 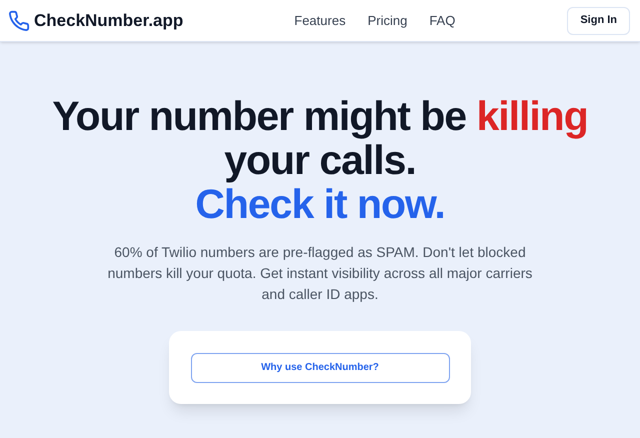 I want to click on nav-link: FAQ, so click(x=442, y=20).